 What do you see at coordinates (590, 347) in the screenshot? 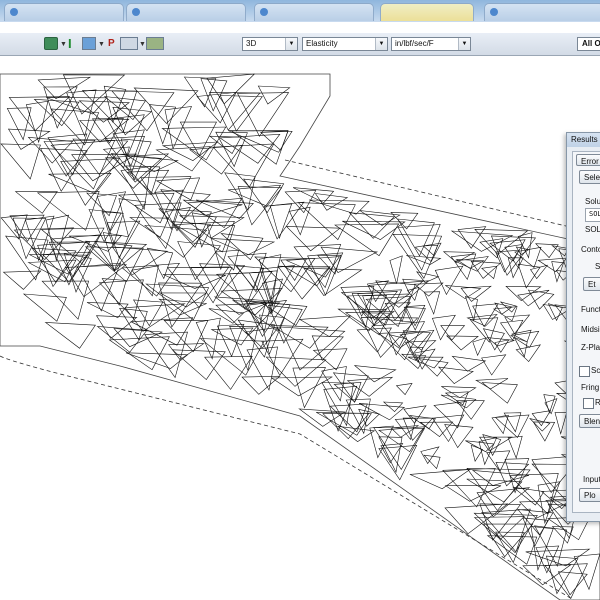
I see `zplane-label: Z-Pla` at bounding box center [590, 347].